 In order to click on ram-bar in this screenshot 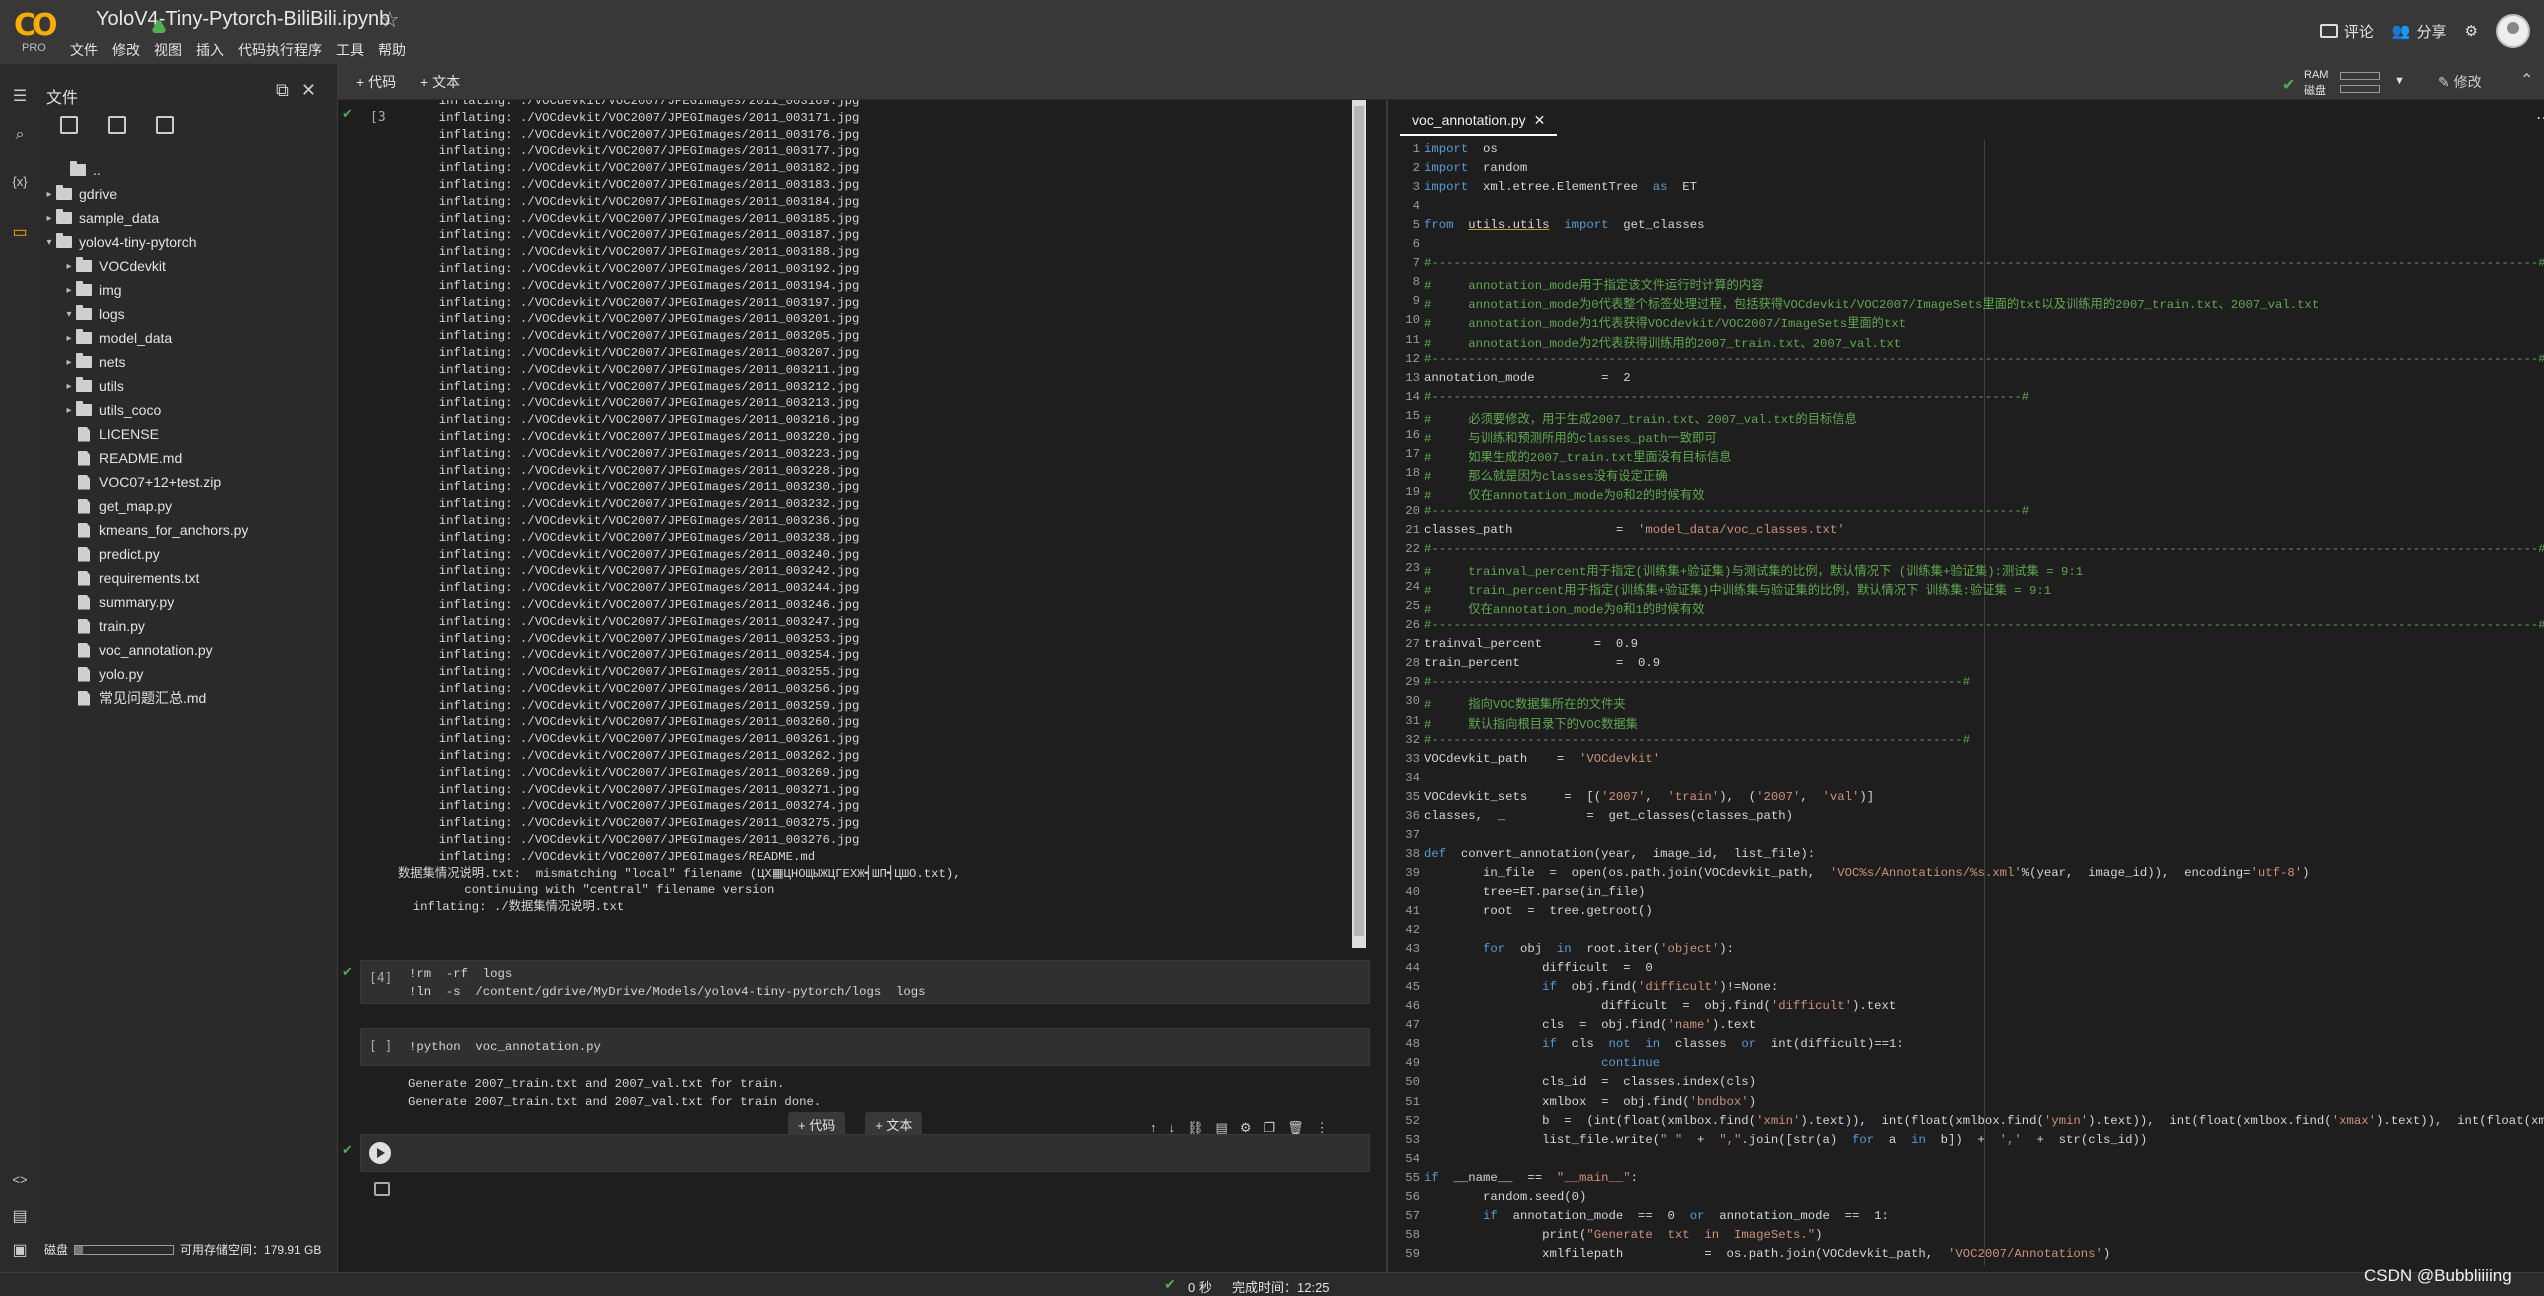, I will do `click(2360, 76)`.